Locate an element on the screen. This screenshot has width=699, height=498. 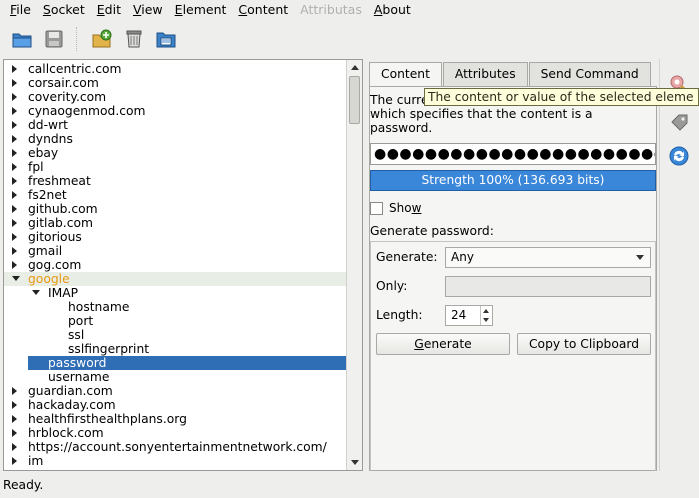
tree-item: guardian.com is located at coordinates (175, 391).